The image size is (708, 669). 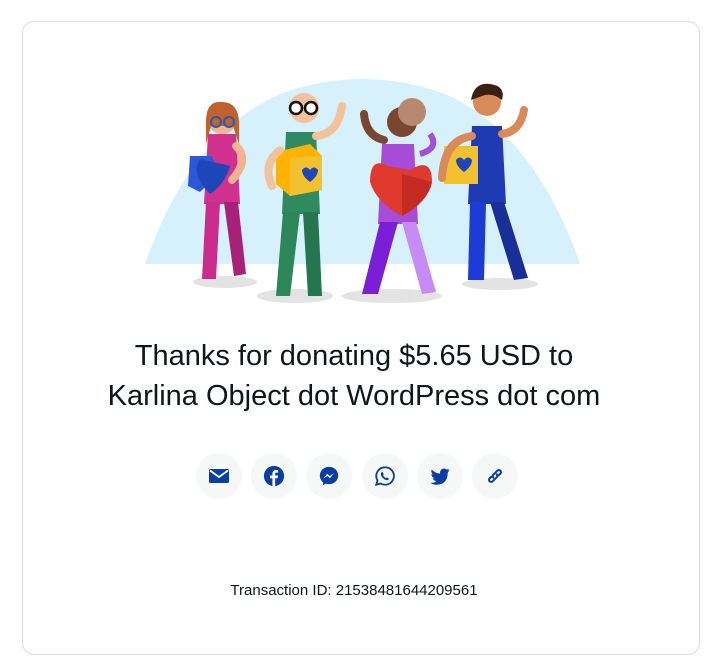 I want to click on whatsapp-icon, so click(x=384, y=476).